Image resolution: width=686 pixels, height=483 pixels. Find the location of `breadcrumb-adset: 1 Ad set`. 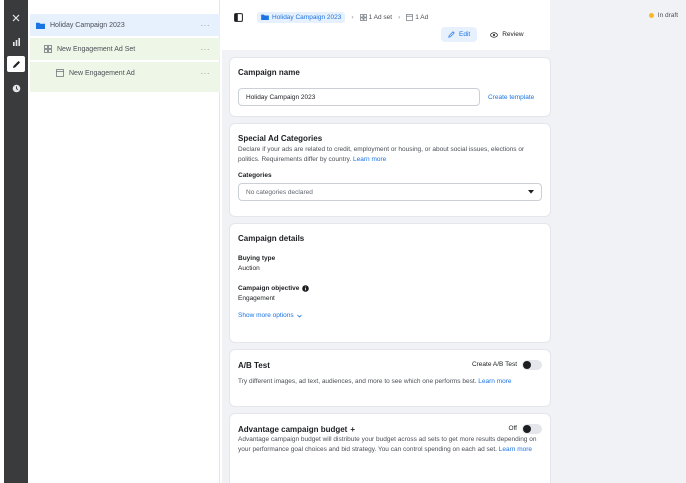

breadcrumb-adset: 1 Ad set is located at coordinates (376, 17).